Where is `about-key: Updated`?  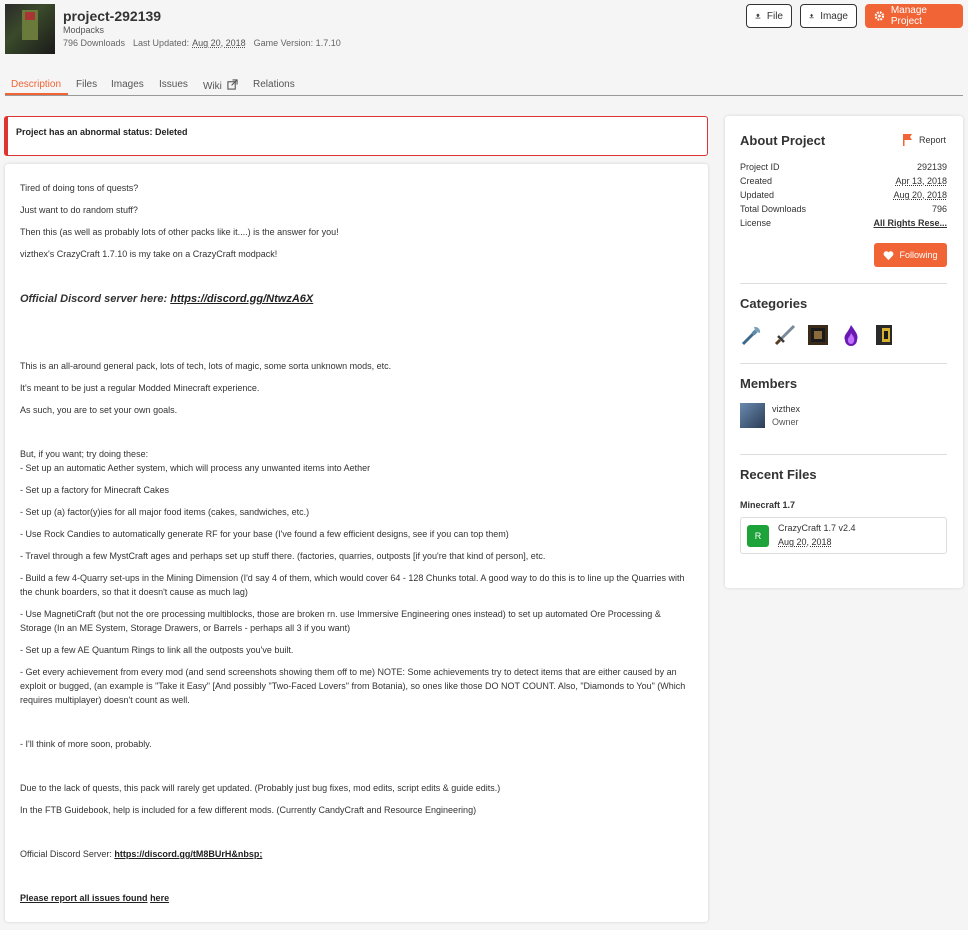
about-key: Updated is located at coordinates (757, 195).